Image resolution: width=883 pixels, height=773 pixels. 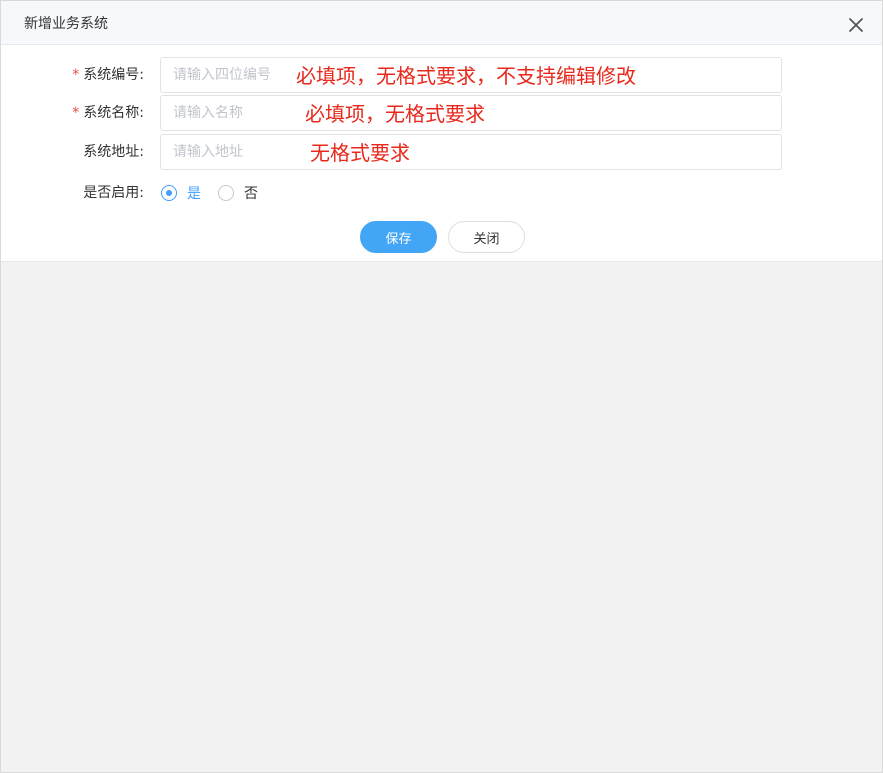 I want to click on form-row-enabled: 是否启用: 是 否, so click(x=441, y=193).